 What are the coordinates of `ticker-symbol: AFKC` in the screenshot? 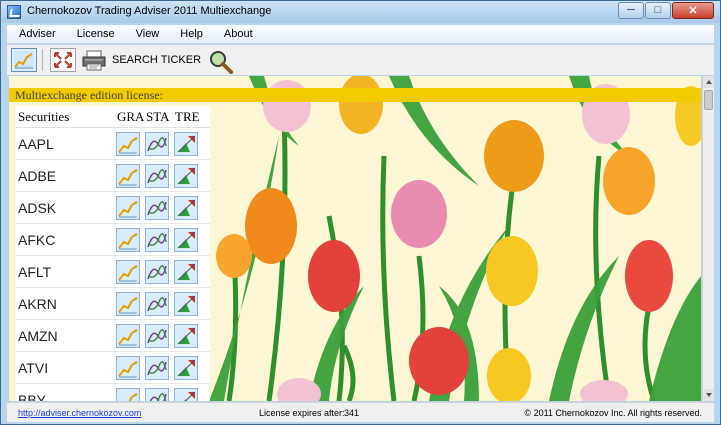 It's located at (66, 240).